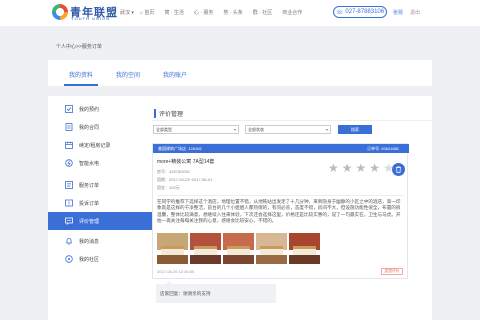  What do you see at coordinates (69, 203) in the screenshot?
I see `complaint-icon` at bounding box center [69, 203].